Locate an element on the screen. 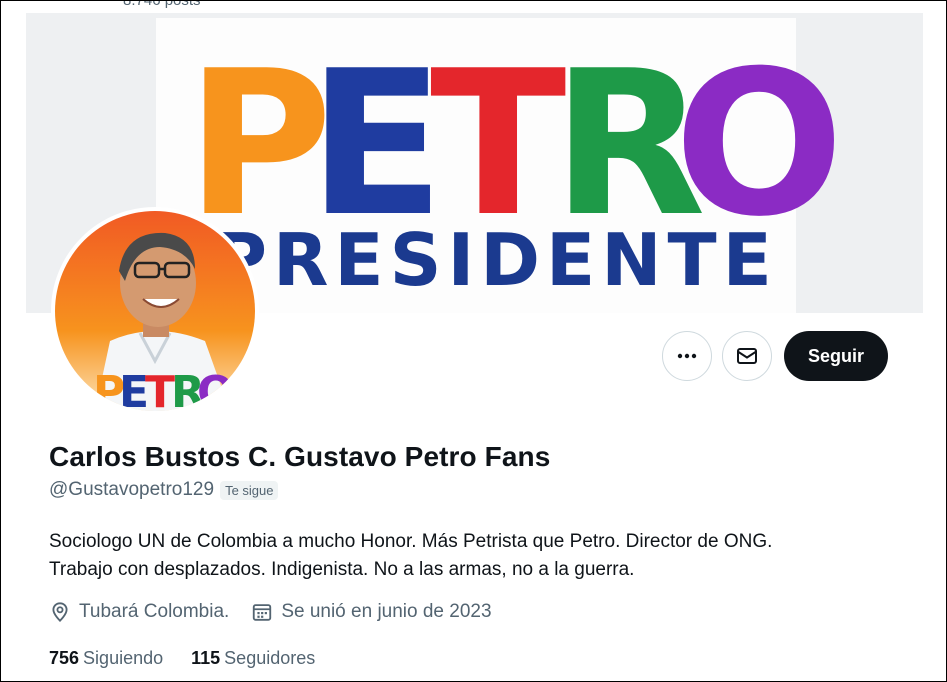 Image resolution: width=947 pixels, height=682 pixels. follow-stats: 756 Siguiendo 115 Seguidores is located at coordinates (182, 658).